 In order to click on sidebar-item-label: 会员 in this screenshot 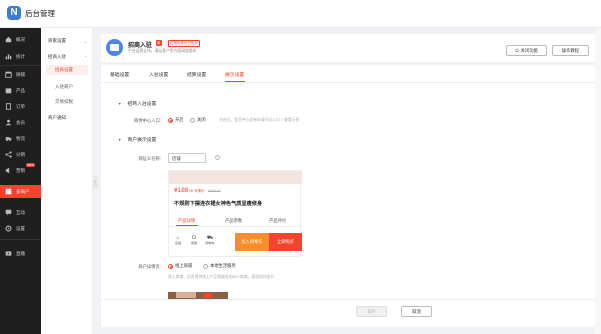, I will do `click(20, 122)`.